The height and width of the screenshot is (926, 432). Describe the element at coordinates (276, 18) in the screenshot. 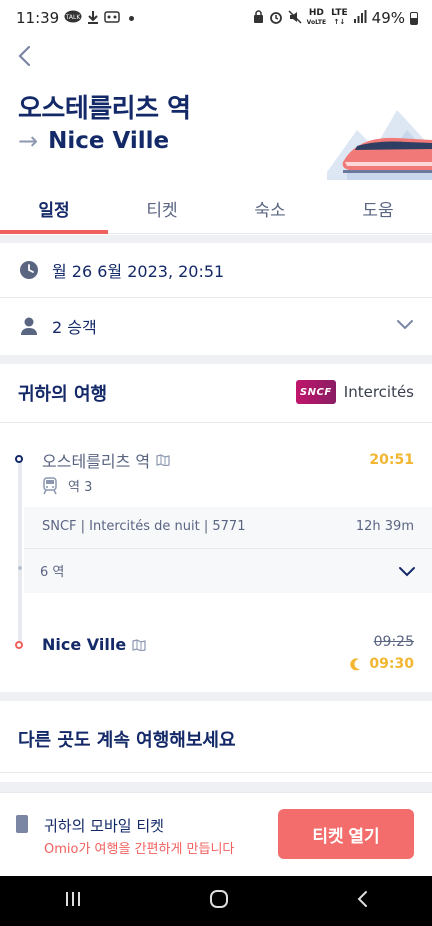

I see `alarm-icon` at that location.